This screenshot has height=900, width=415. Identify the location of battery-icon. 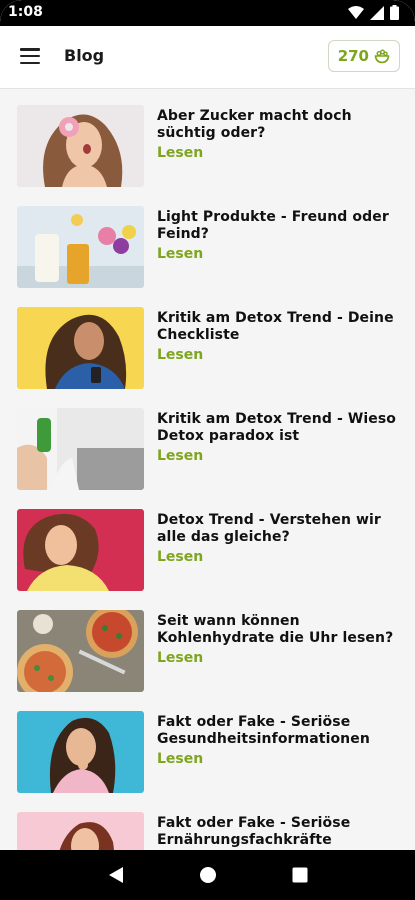
(394, 12).